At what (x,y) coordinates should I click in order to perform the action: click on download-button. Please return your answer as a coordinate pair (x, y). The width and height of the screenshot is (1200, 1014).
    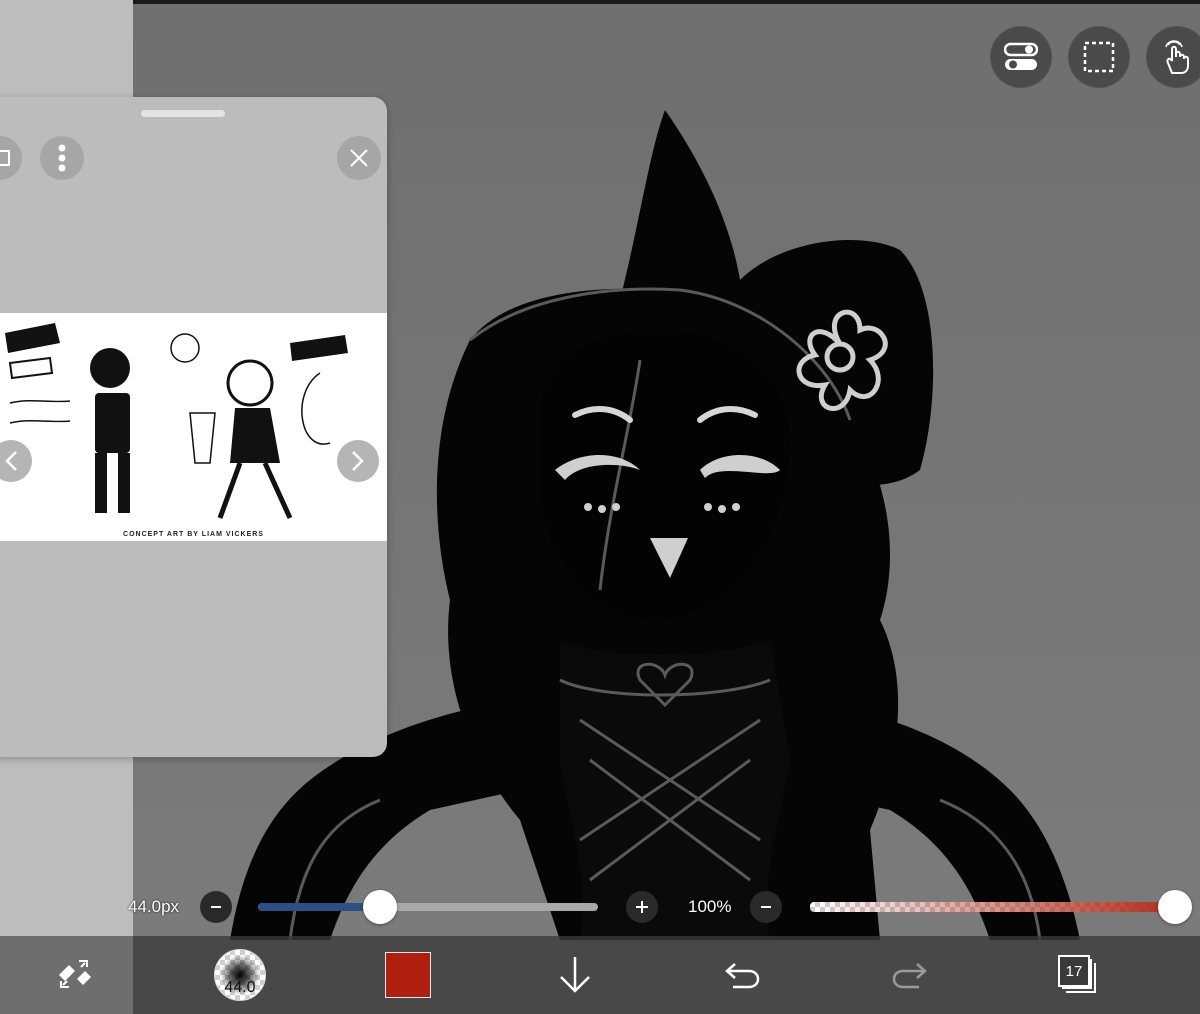
    Looking at the image, I should click on (575, 975).